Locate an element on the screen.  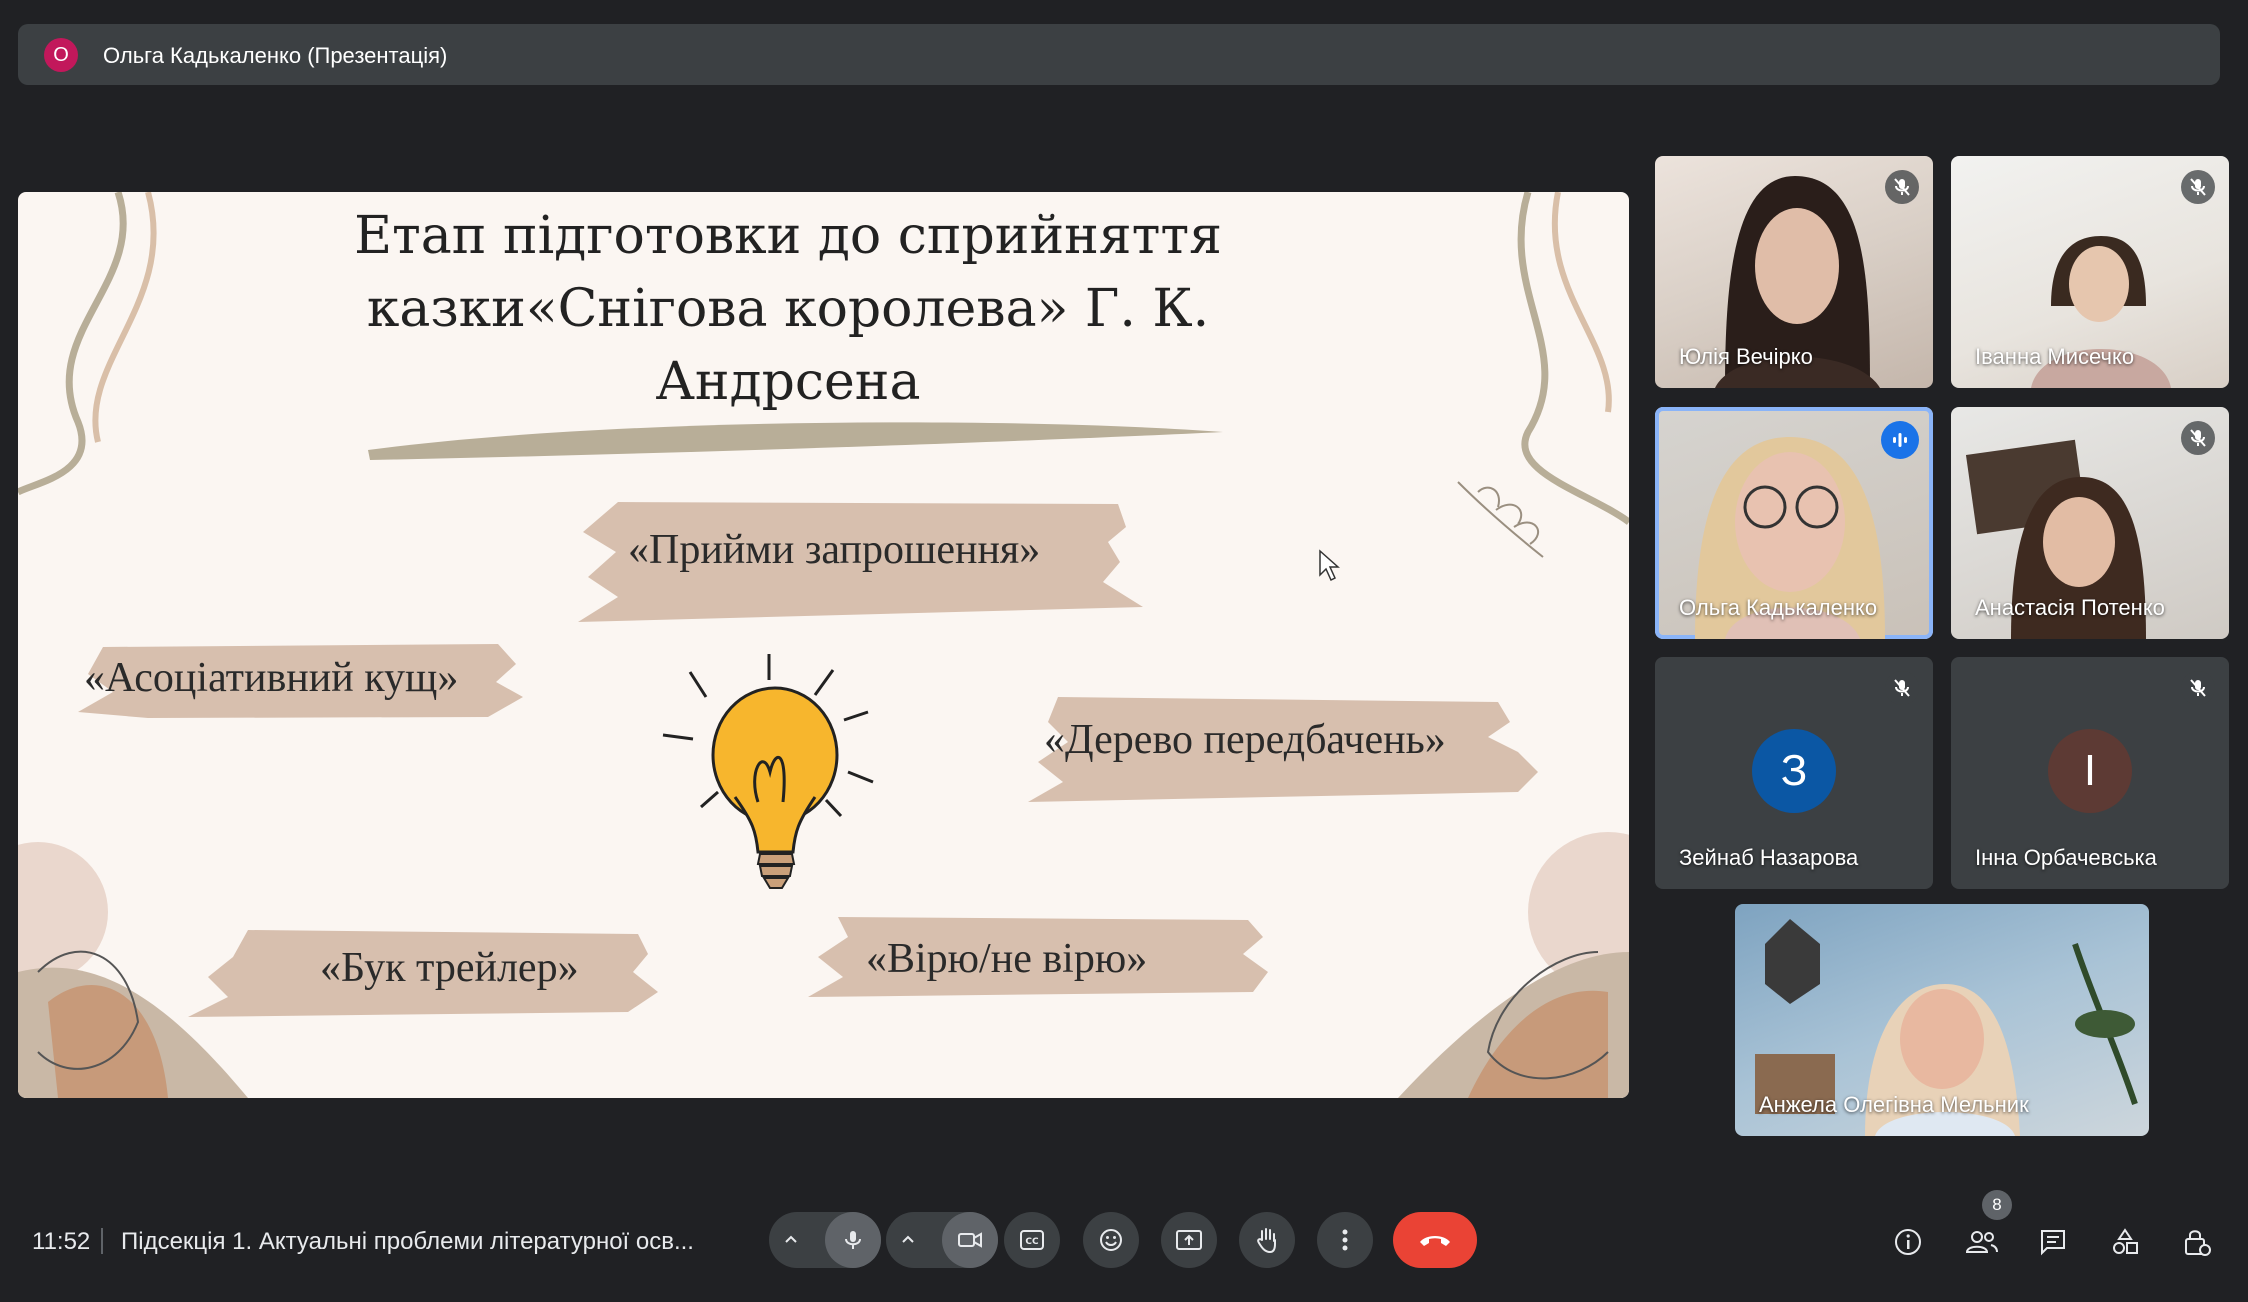
mic-group is located at coordinates (825, 1240).